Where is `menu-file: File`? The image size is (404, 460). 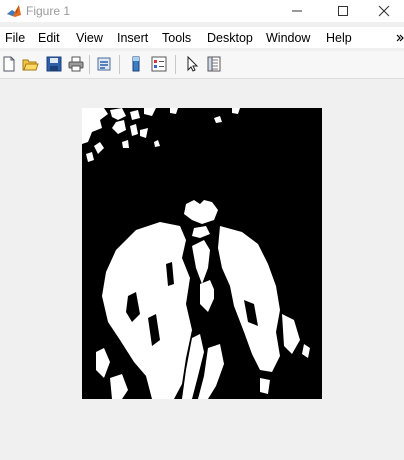 menu-file: File is located at coordinates (15, 38).